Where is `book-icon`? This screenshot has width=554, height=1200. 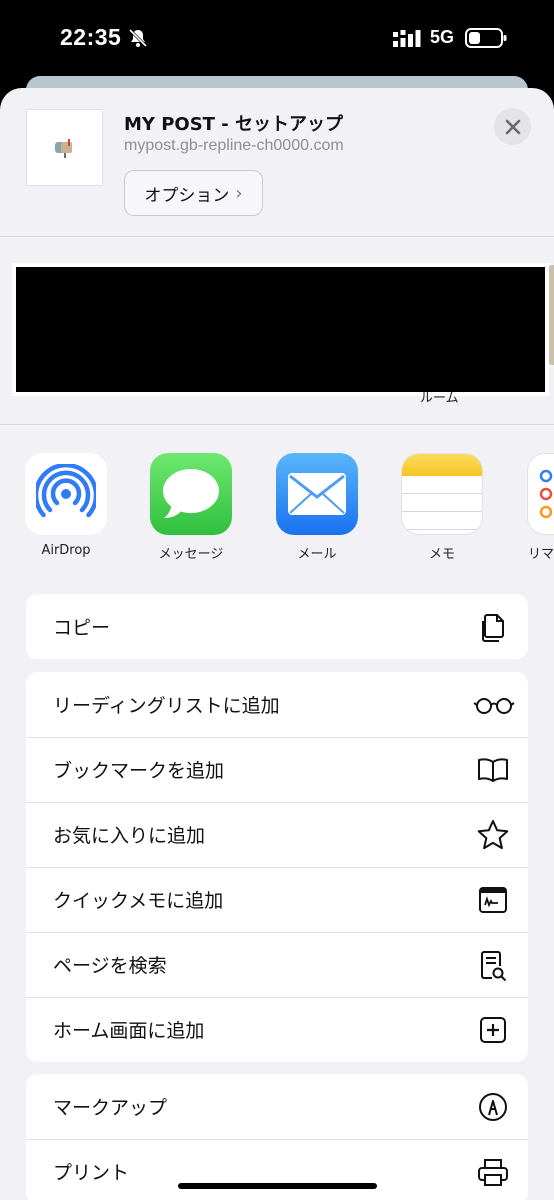
book-icon is located at coordinates (493, 769).